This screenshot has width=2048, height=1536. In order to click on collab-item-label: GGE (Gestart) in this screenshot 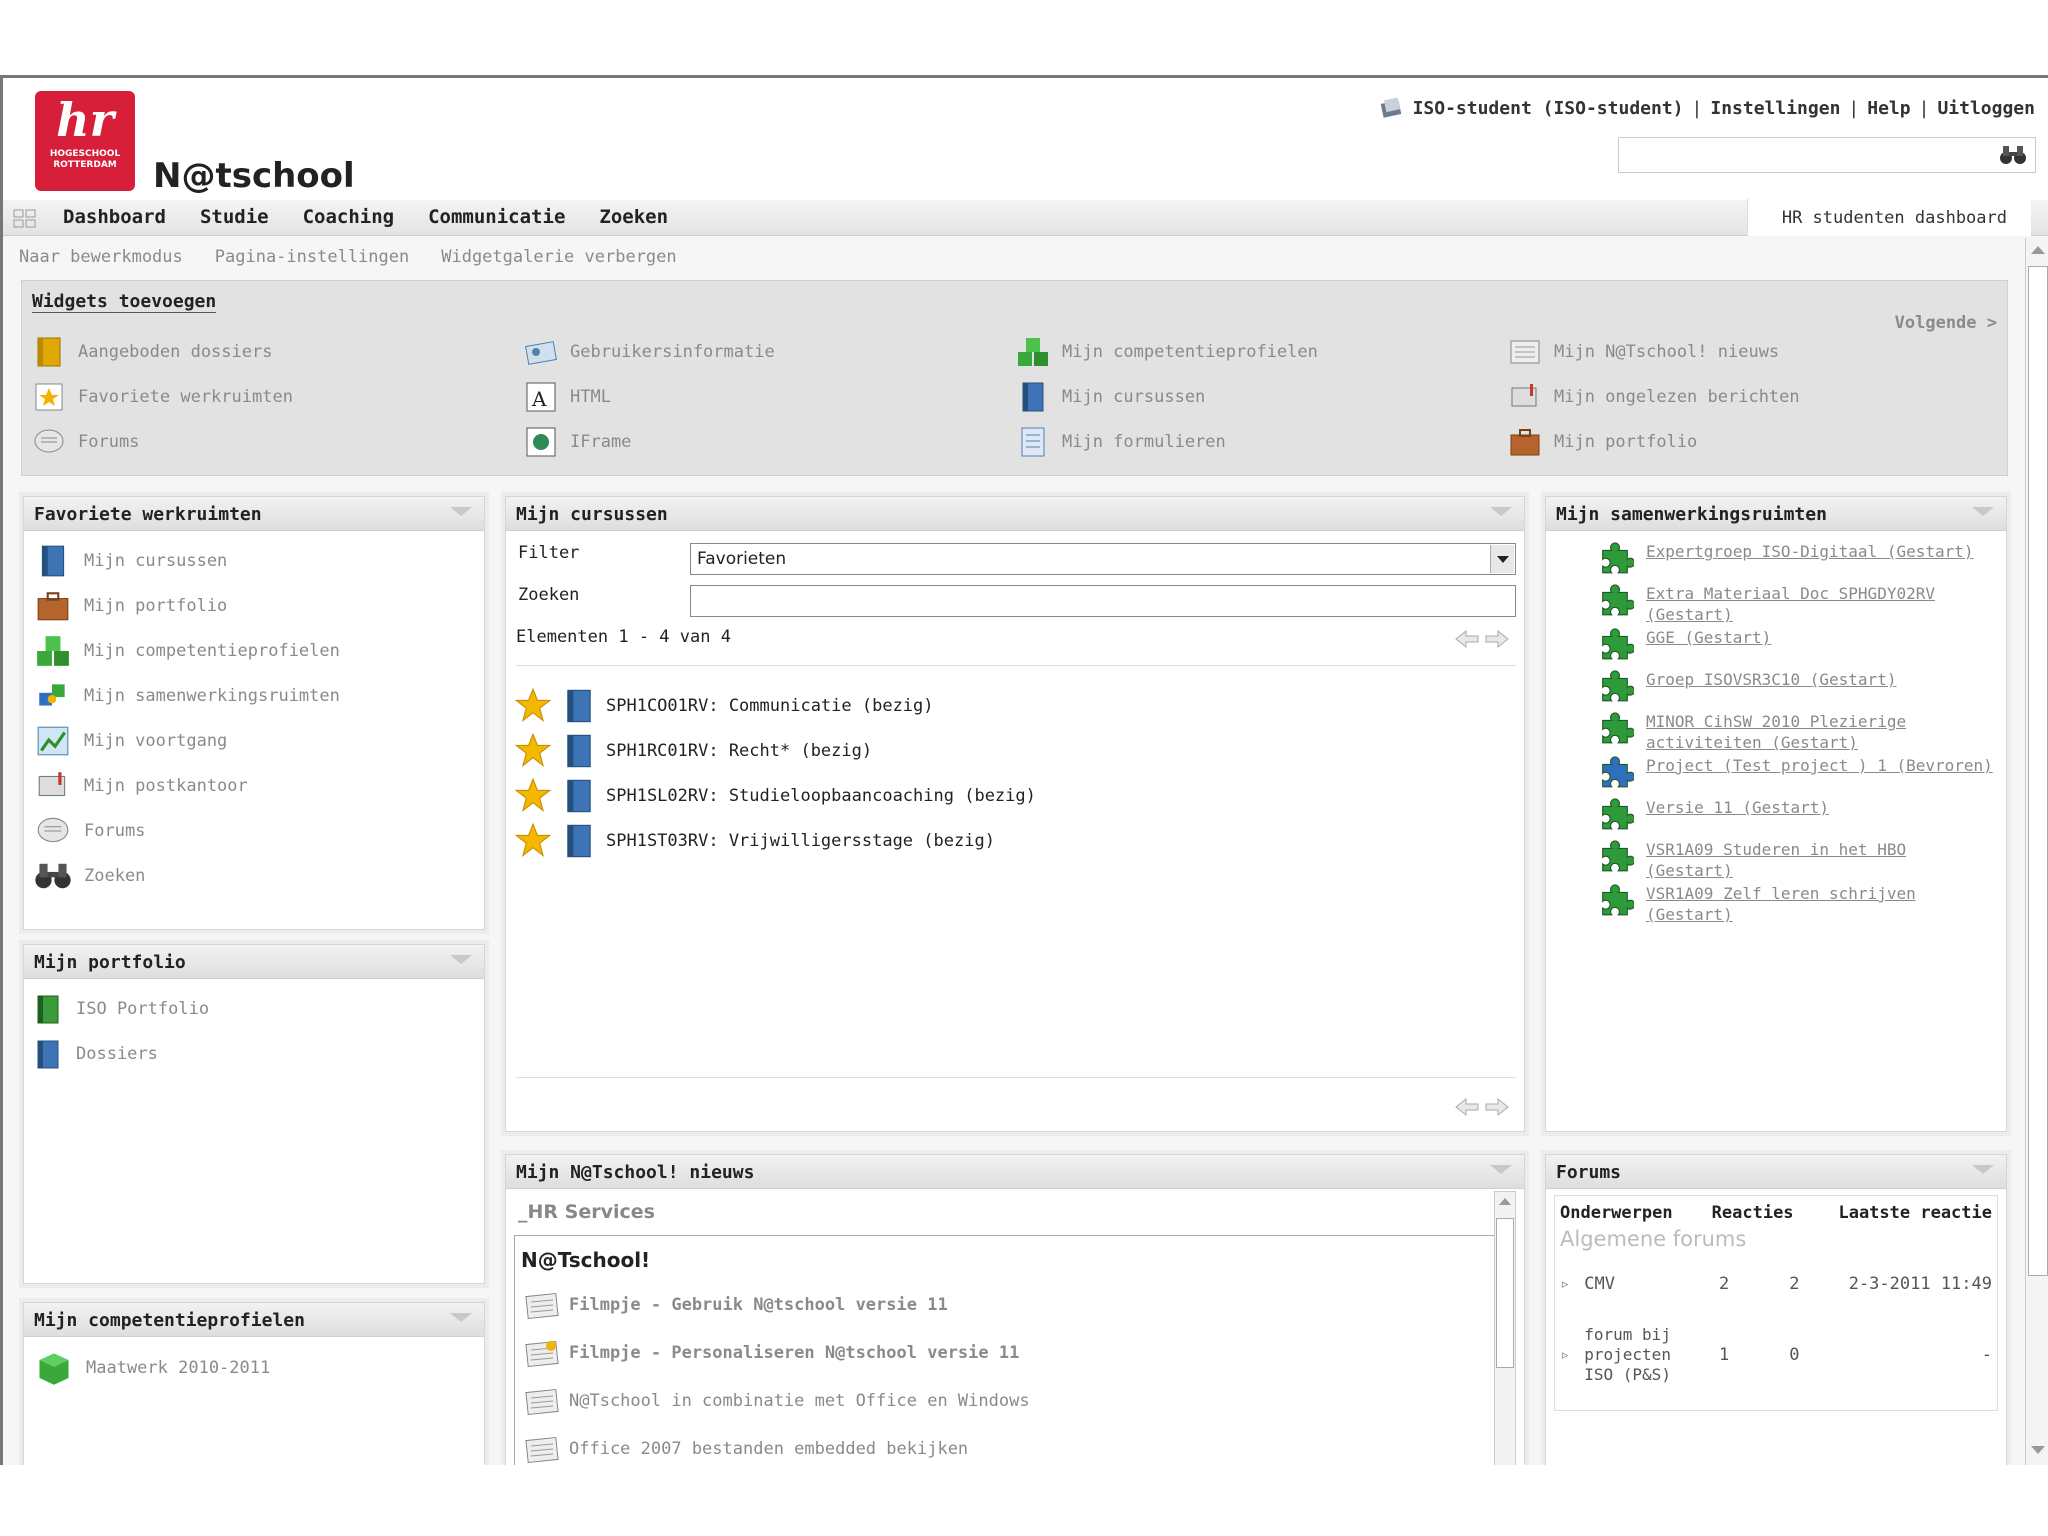, I will do `click(1708, 637)`.